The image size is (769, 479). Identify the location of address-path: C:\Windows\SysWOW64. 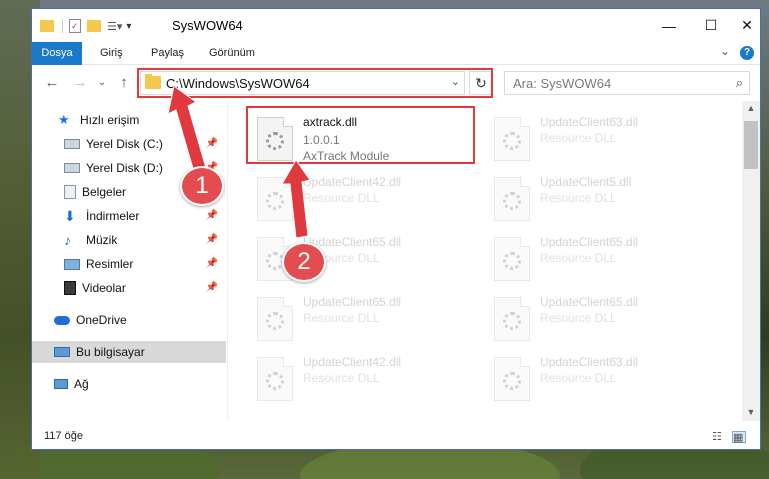
(238, 83).